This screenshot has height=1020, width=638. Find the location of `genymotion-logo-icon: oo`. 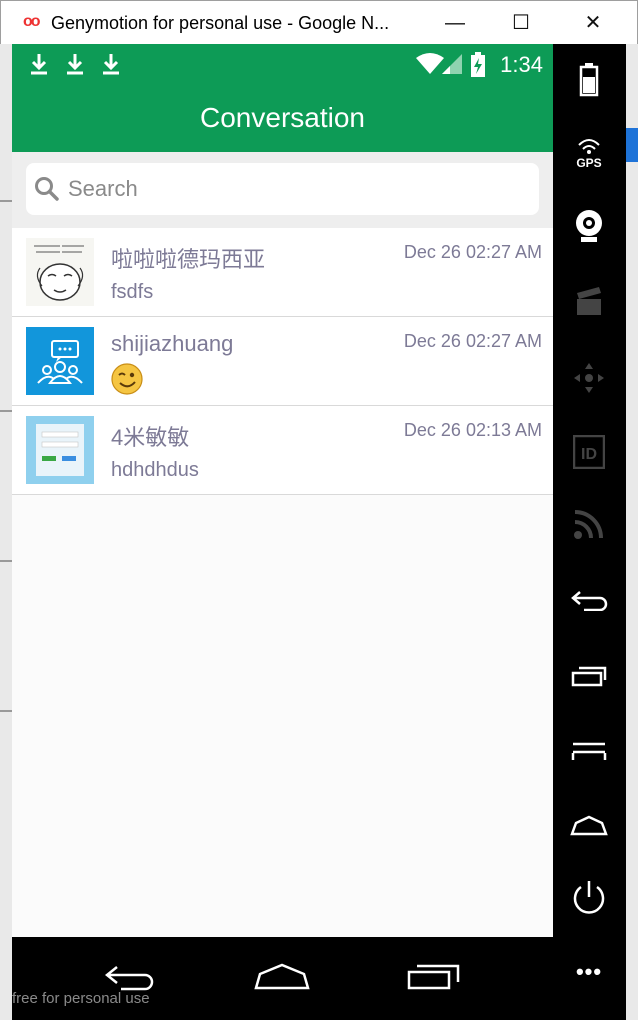

genymotion-logo-icon: oo is located at coordinates (31, 21).